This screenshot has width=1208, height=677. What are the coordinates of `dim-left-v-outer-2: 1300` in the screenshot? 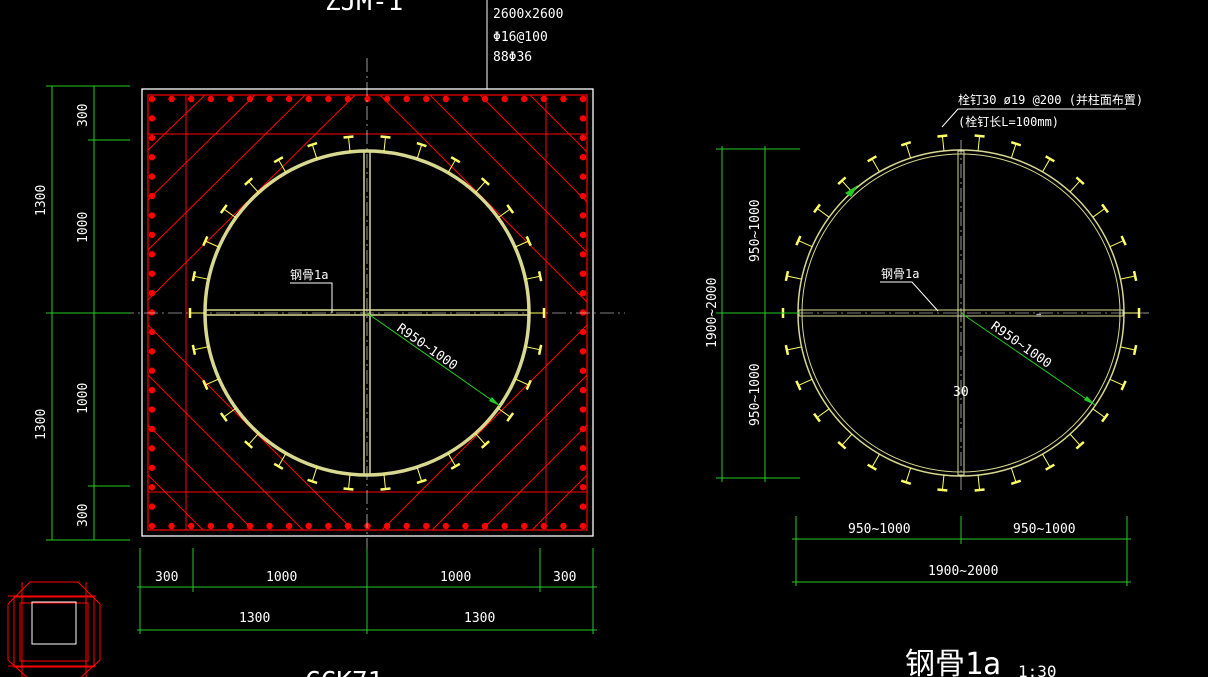 It's located at (41, 424).